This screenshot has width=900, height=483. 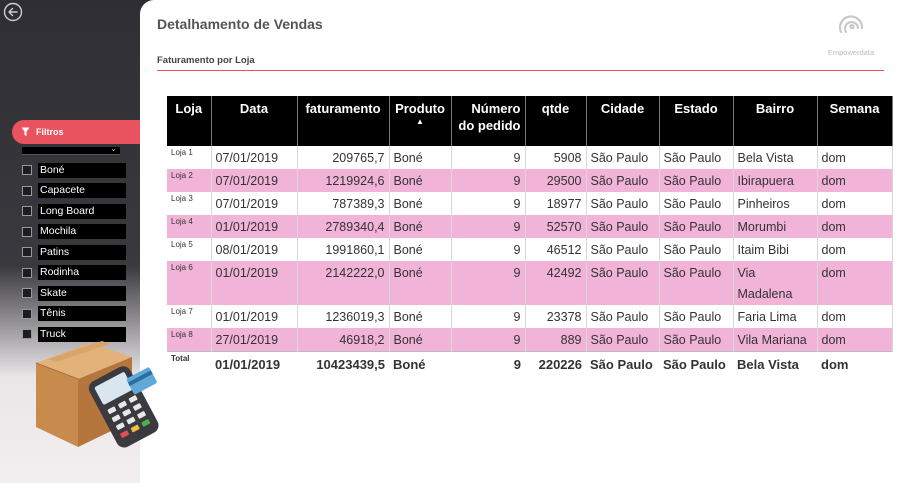 I want to click on column-header-semana: Semana, so click(x=855, y=121).